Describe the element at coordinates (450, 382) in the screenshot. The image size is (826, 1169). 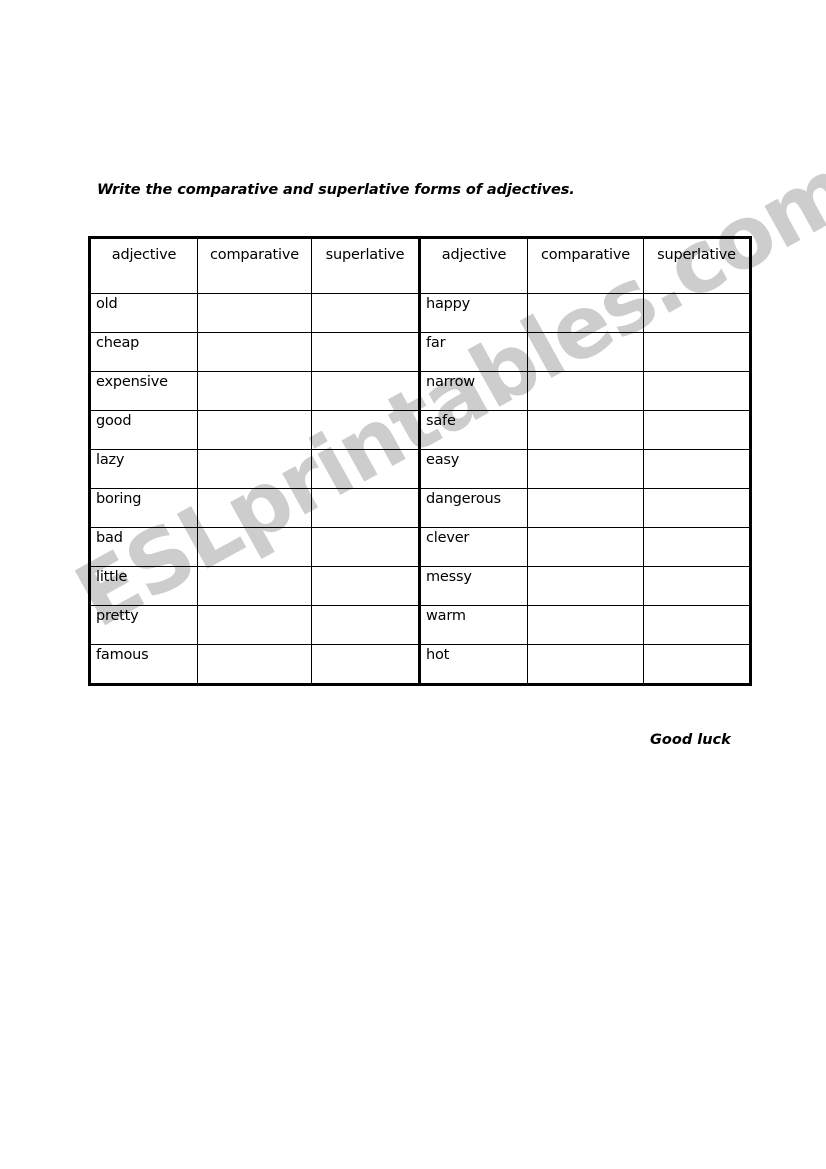
I see `adjective-label: narrow` at that location.